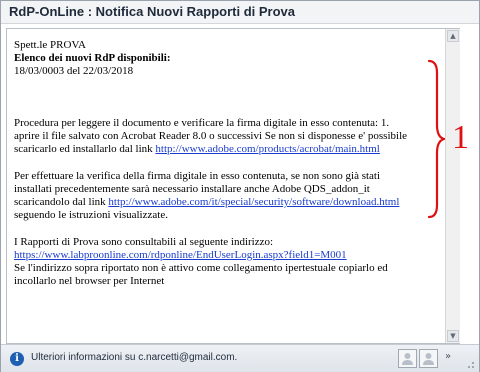  I want to click on greeting: Spett.le PROVA, so click(50, 45).